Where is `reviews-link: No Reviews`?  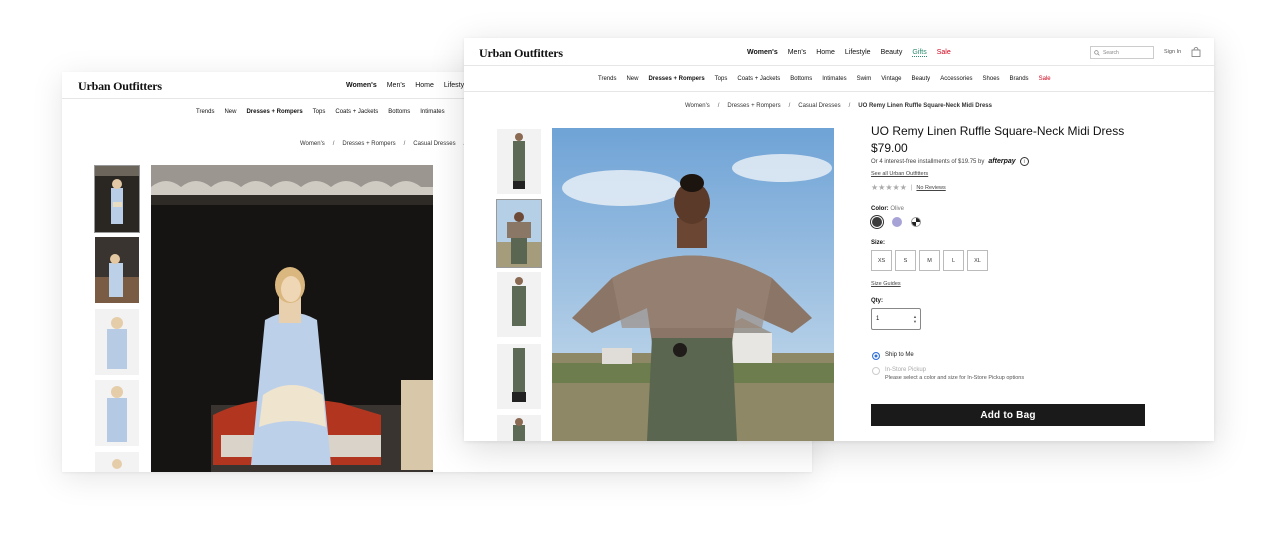
reviews-link: No Reviews is located at coordinates (930, 188).